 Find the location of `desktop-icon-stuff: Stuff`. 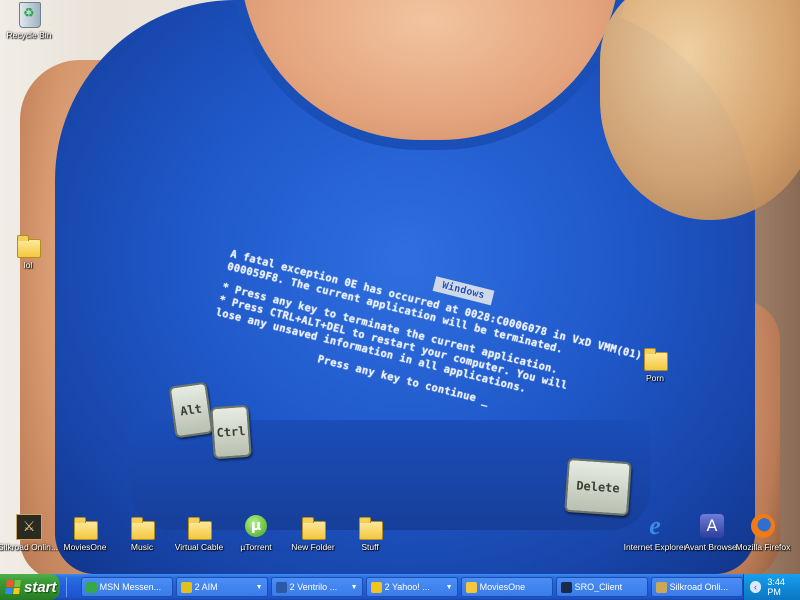

desktop-icon-stuff: Stuff is located at coordinates (370, 533).